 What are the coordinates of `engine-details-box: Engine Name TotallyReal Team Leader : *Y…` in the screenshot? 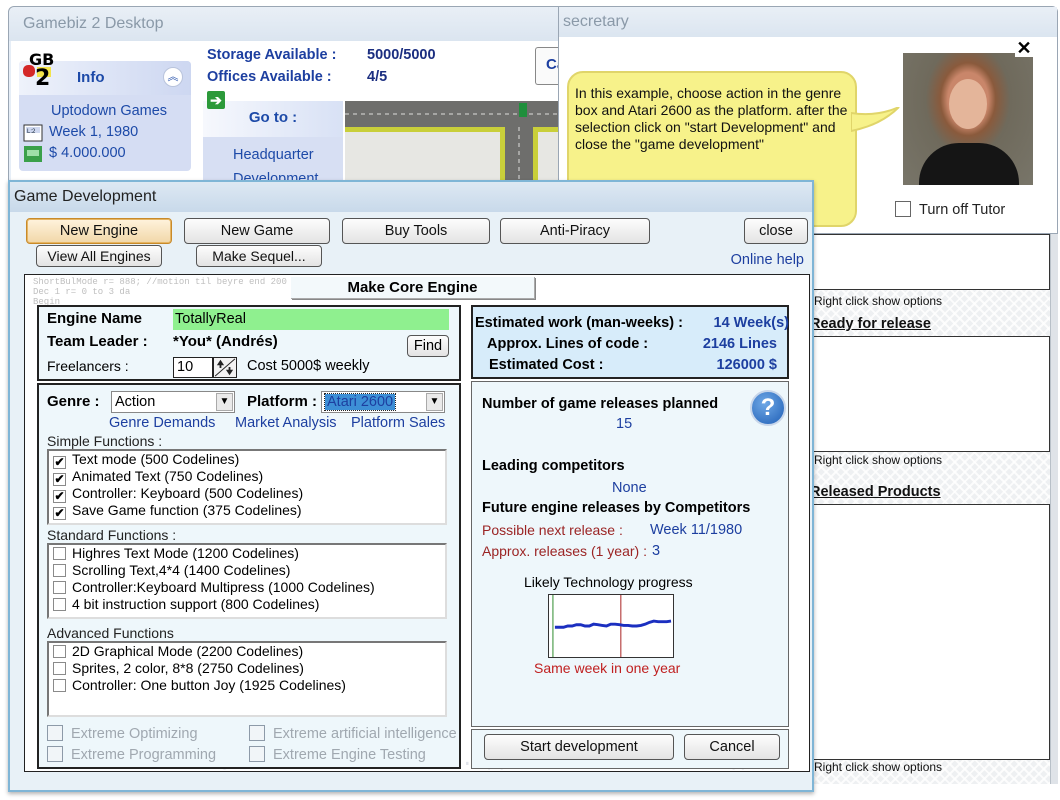 It's located at (249, 343).